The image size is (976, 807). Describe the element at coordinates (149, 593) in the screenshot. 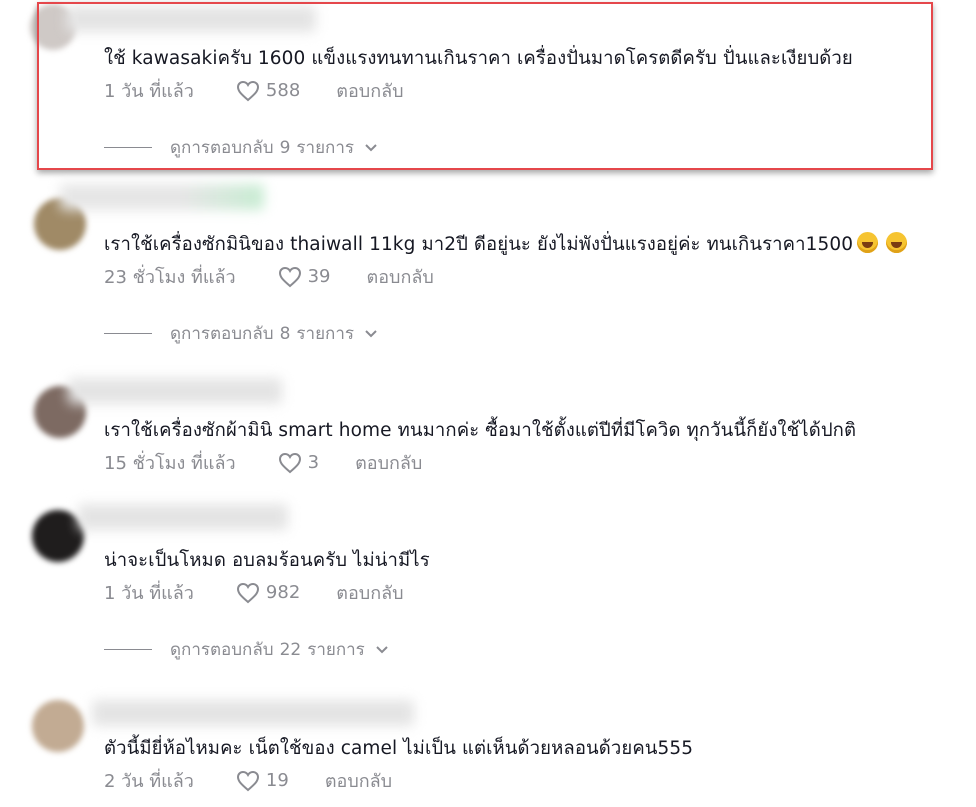

I see `comment-time: 1 วัน ที่แล้ว` at that location.